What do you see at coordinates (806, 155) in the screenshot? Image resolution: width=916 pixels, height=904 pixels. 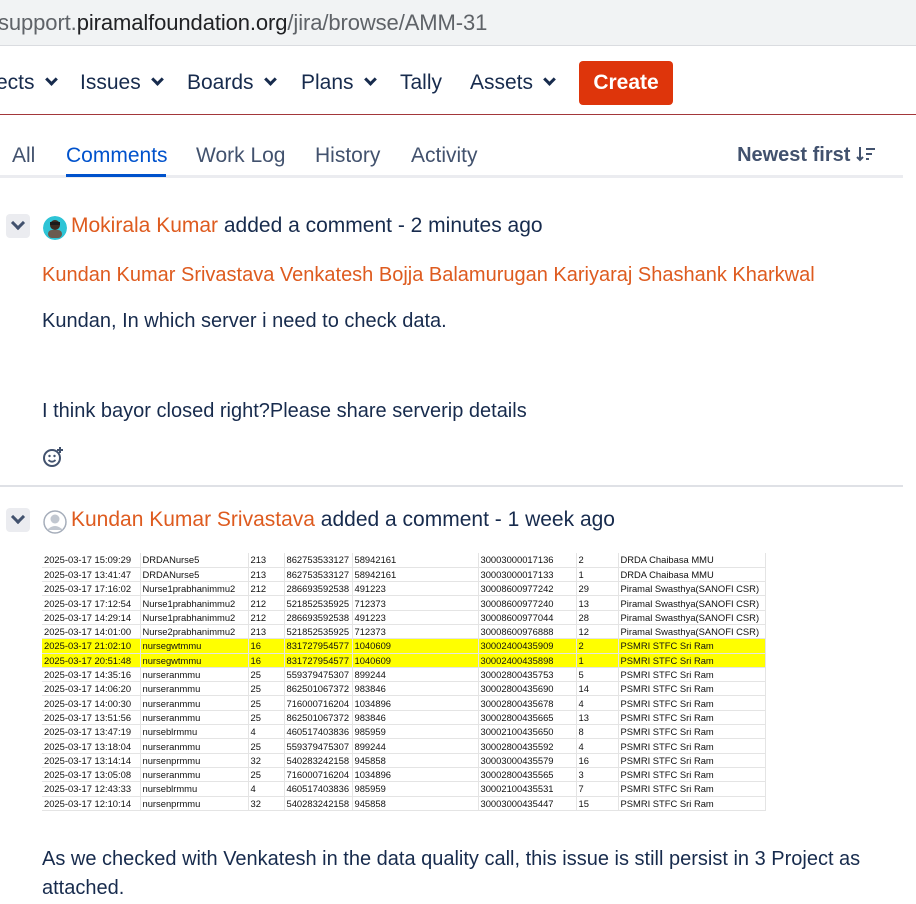 I see `sort-order-button: Newest first` at bounding box center [806, 155].